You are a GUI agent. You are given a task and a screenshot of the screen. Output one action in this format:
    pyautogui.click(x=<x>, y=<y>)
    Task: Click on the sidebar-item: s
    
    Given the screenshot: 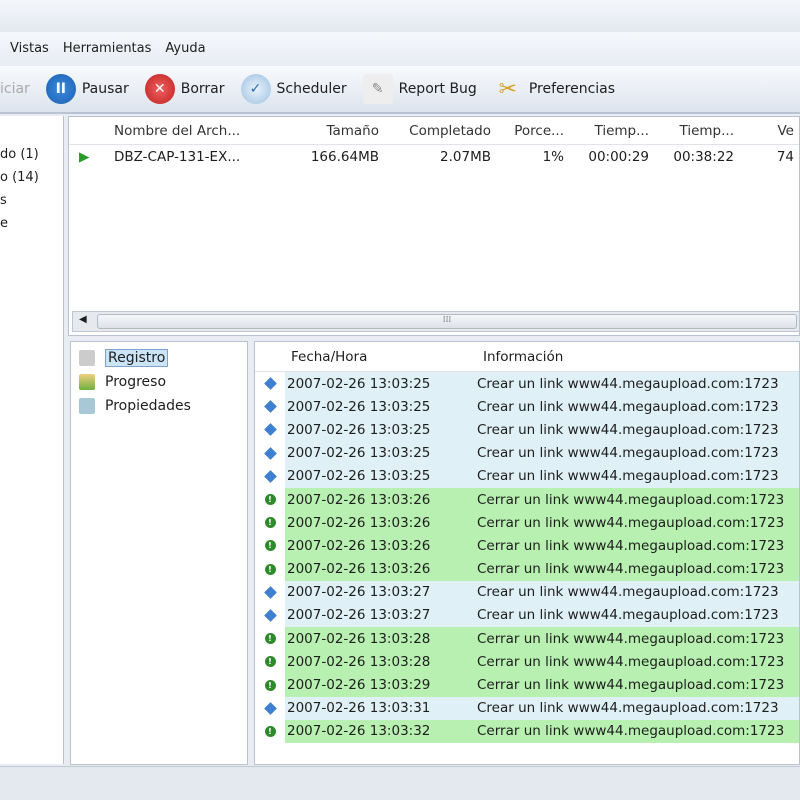 What is the action you would take?
    pyautogui.click(x=31, y=200)
    